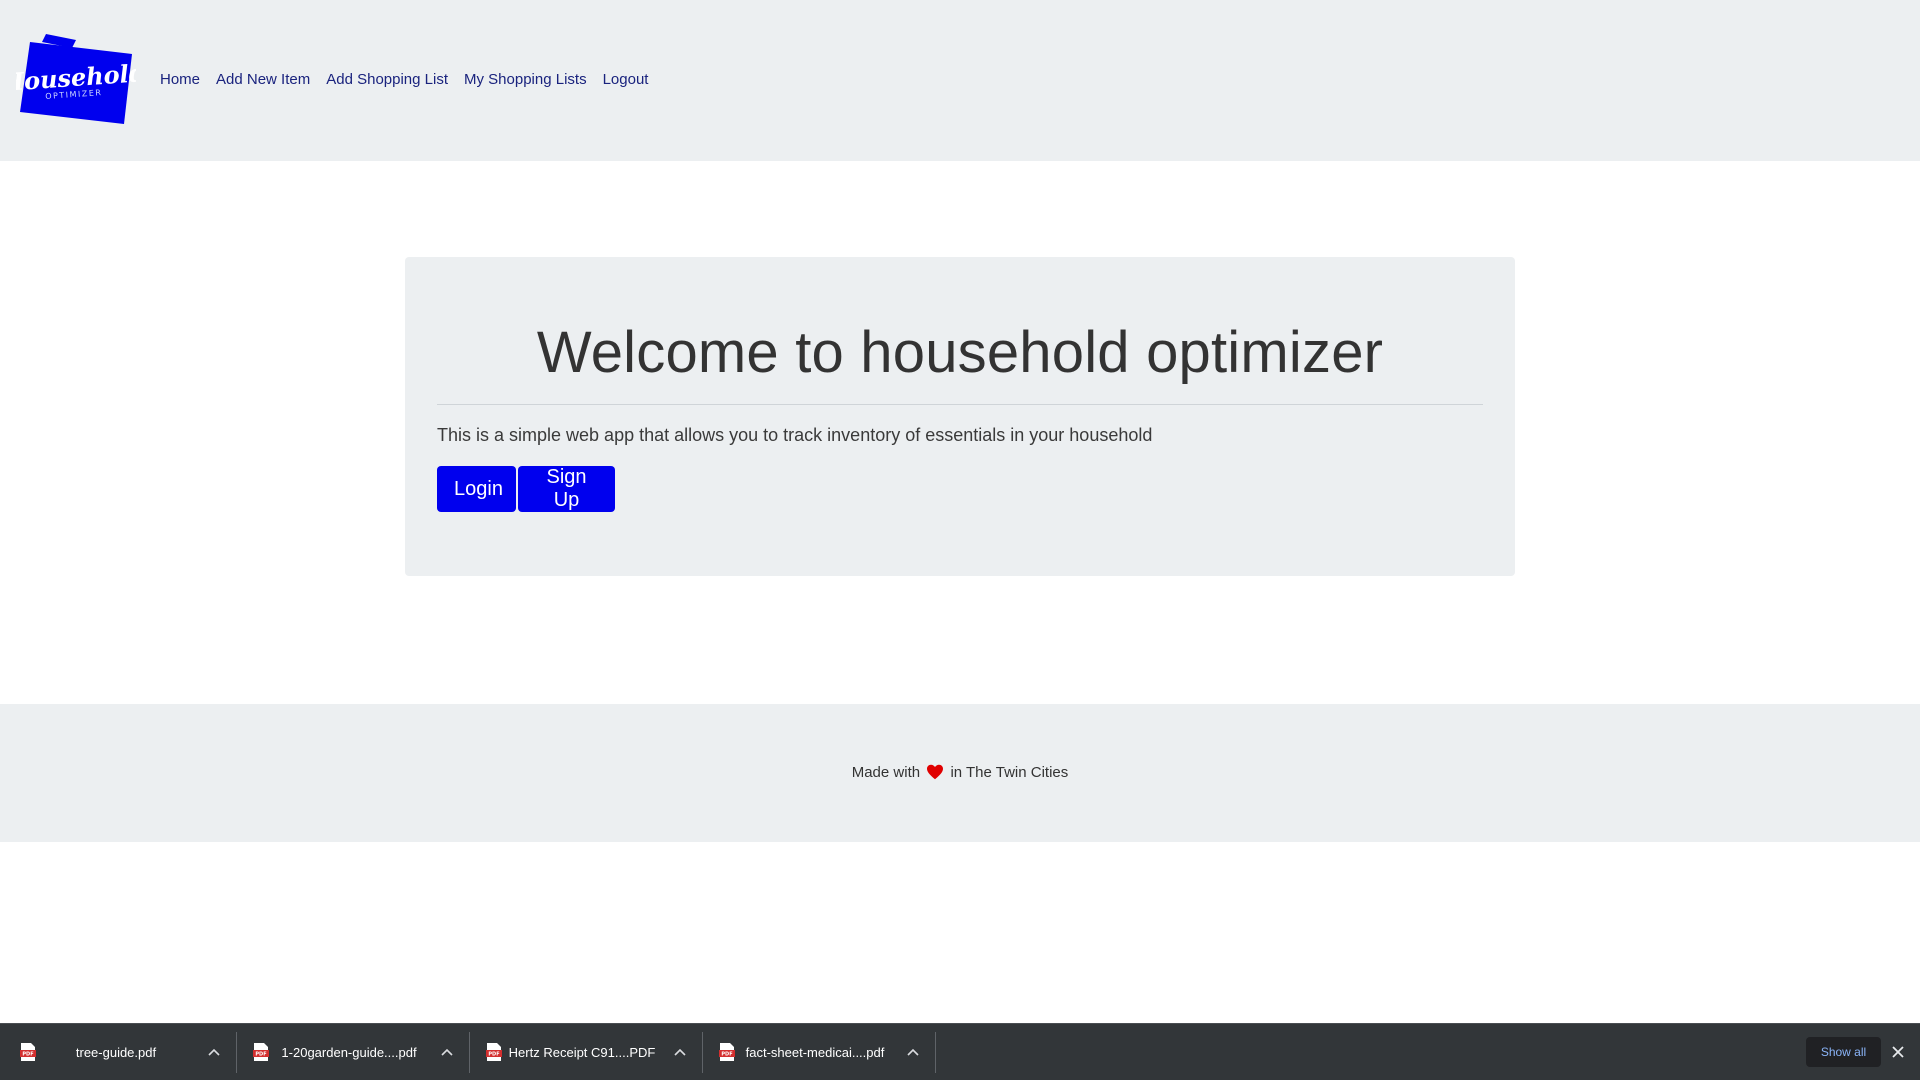  I want to click on site-footer: Made with in The Twin Cities, so click(960, 773).